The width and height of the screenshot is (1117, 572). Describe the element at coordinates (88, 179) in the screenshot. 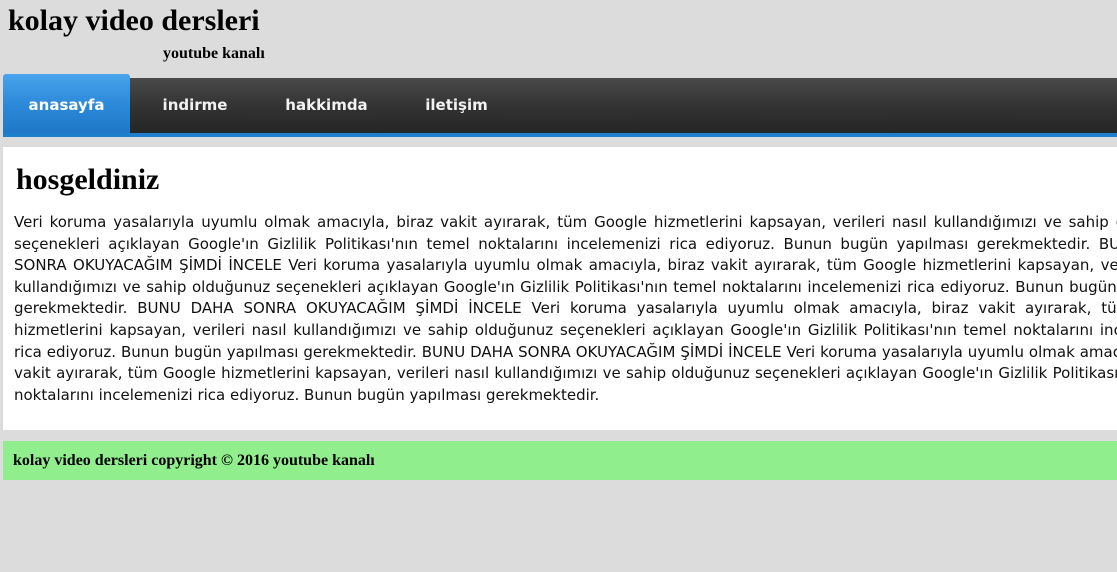

I see `page-heading: hosgeldiniz` at that location.